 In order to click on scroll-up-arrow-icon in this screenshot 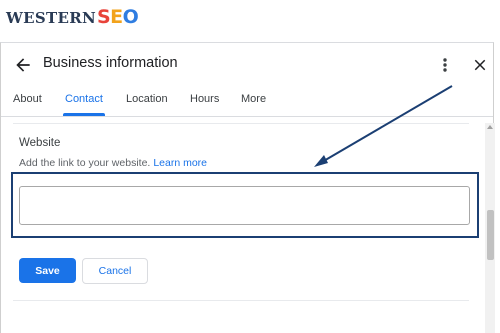, I will do `click(490, 127)`.